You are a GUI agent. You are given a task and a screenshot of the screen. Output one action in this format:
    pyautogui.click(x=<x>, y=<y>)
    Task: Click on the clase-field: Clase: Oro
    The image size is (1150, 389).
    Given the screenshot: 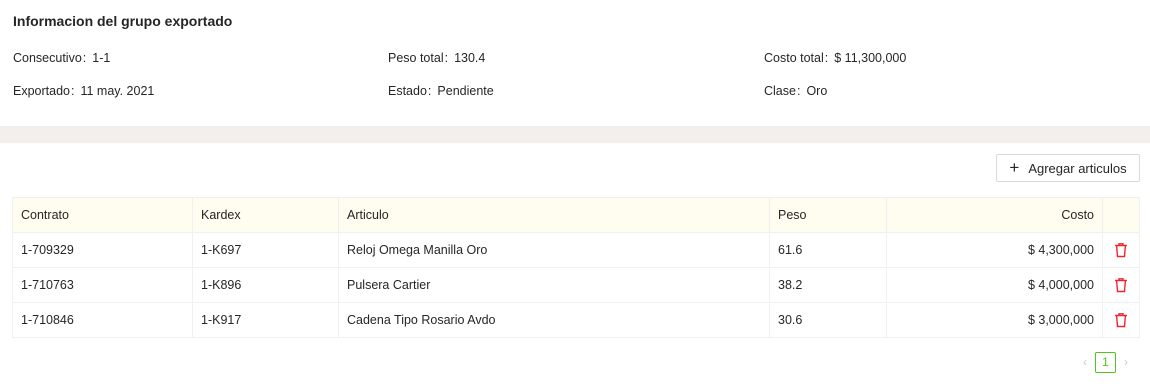 What is the action you would take?
    pyautogui.click(x=796, y=91)
    